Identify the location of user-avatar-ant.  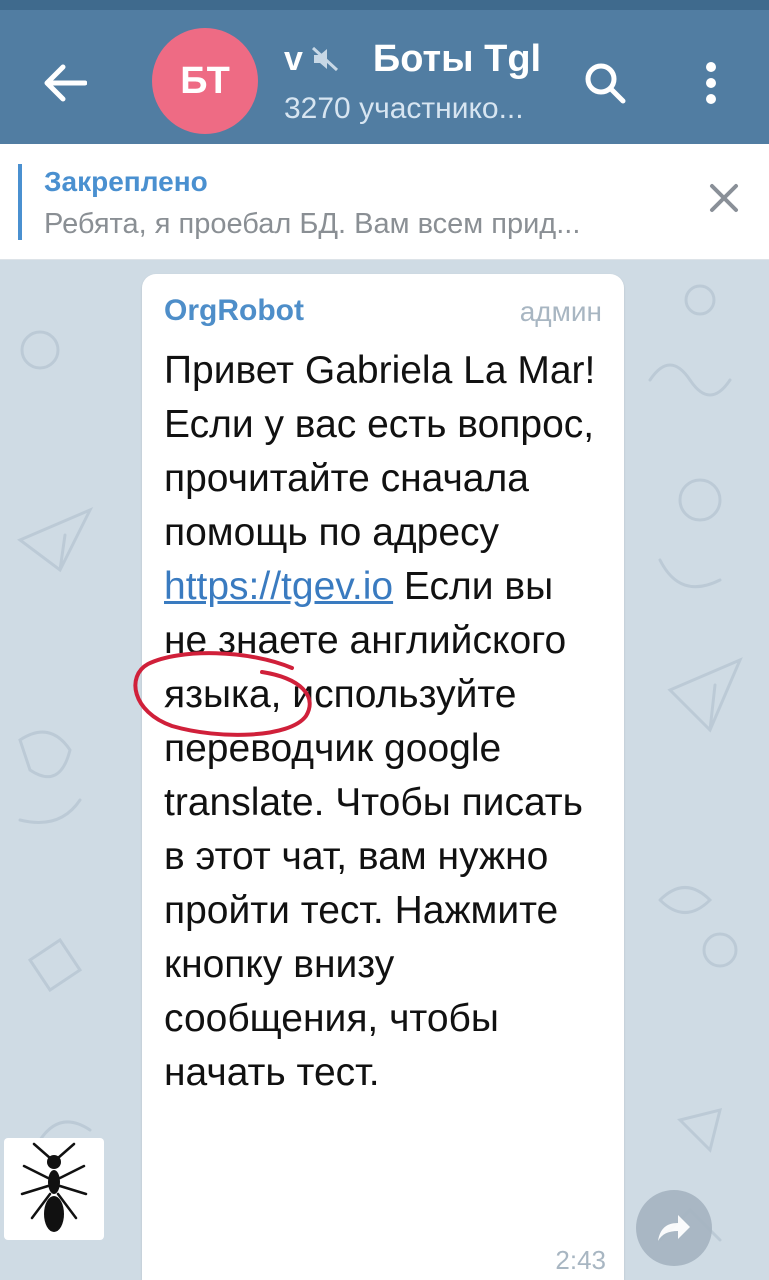
(54, 1189).